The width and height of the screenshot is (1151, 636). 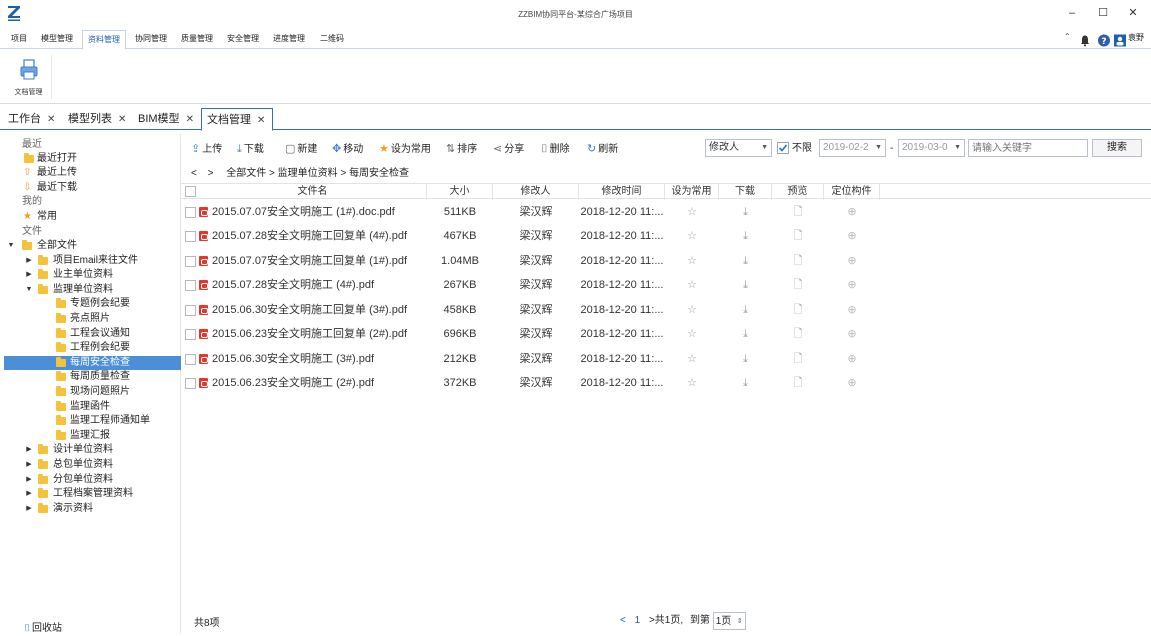 I want to click on tree-item-recent-download: ⇩ 最近下载, so click(x=92, y=188).